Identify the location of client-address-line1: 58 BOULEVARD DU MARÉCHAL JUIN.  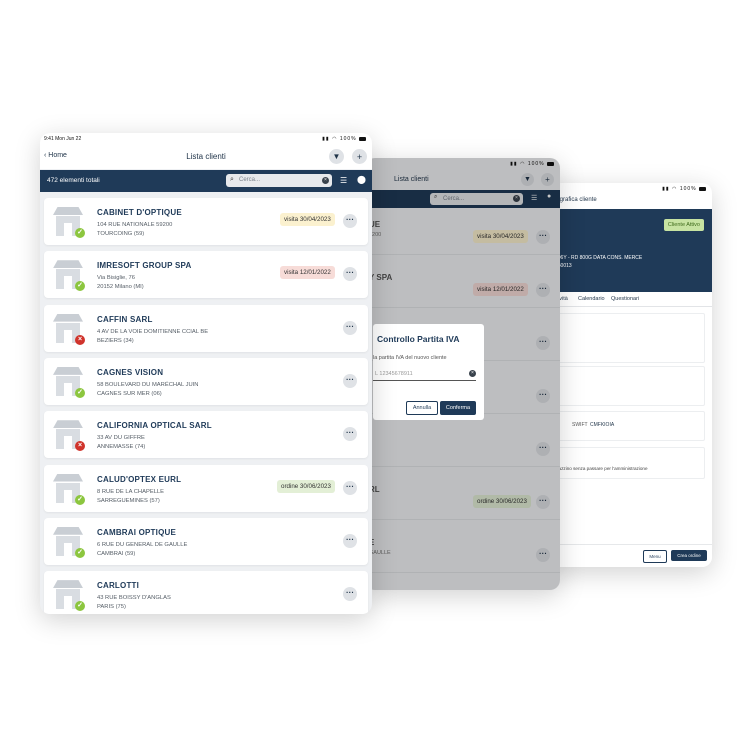
(148, 384).